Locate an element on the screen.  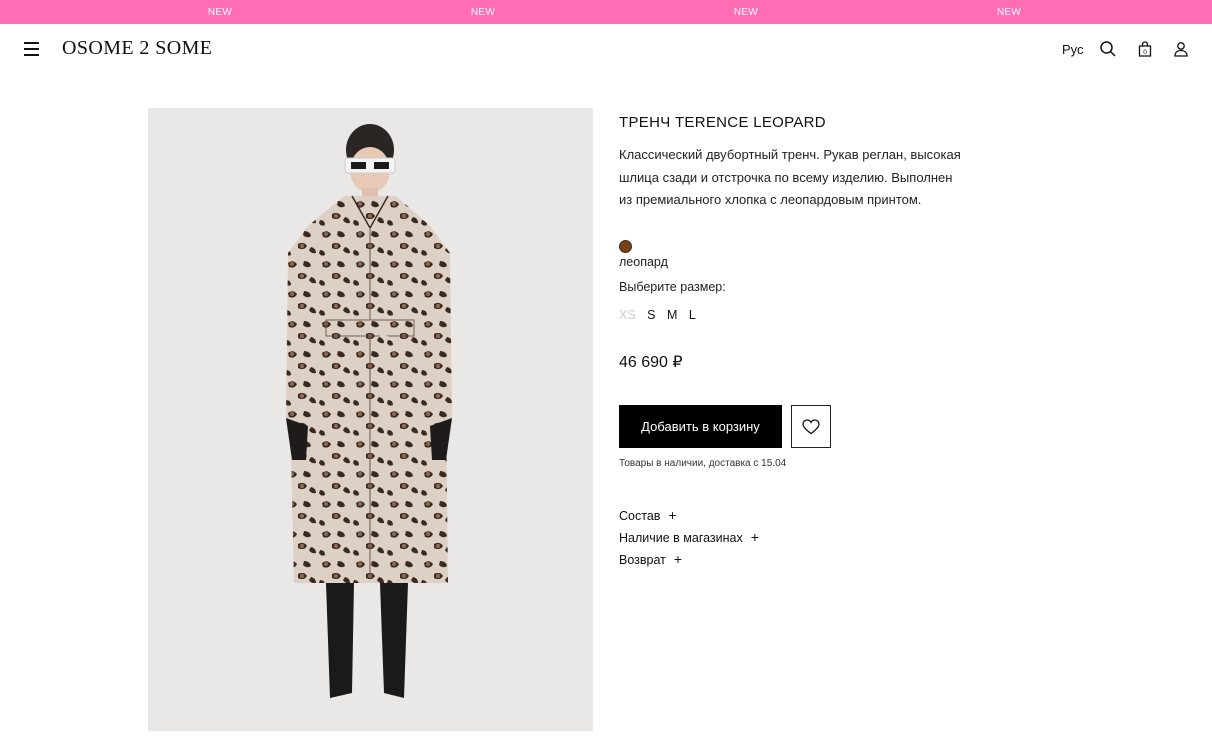
accordion-composition: Состав + is located at coordinates (648, 515).